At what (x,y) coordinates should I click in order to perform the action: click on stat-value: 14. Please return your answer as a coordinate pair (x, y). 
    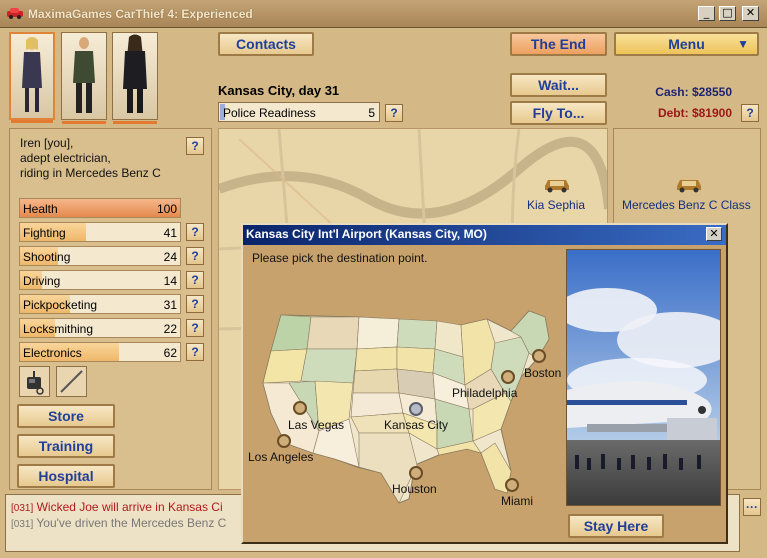
    Looking at the image, I should click on (170, 281).